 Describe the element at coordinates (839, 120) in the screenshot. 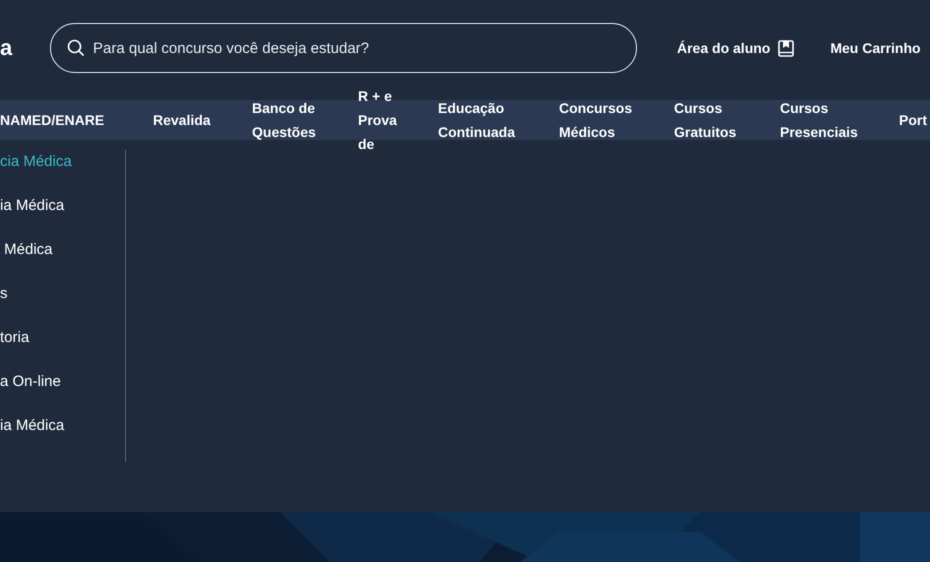

I see `nav-link: Cursos Presenciais` at that location.